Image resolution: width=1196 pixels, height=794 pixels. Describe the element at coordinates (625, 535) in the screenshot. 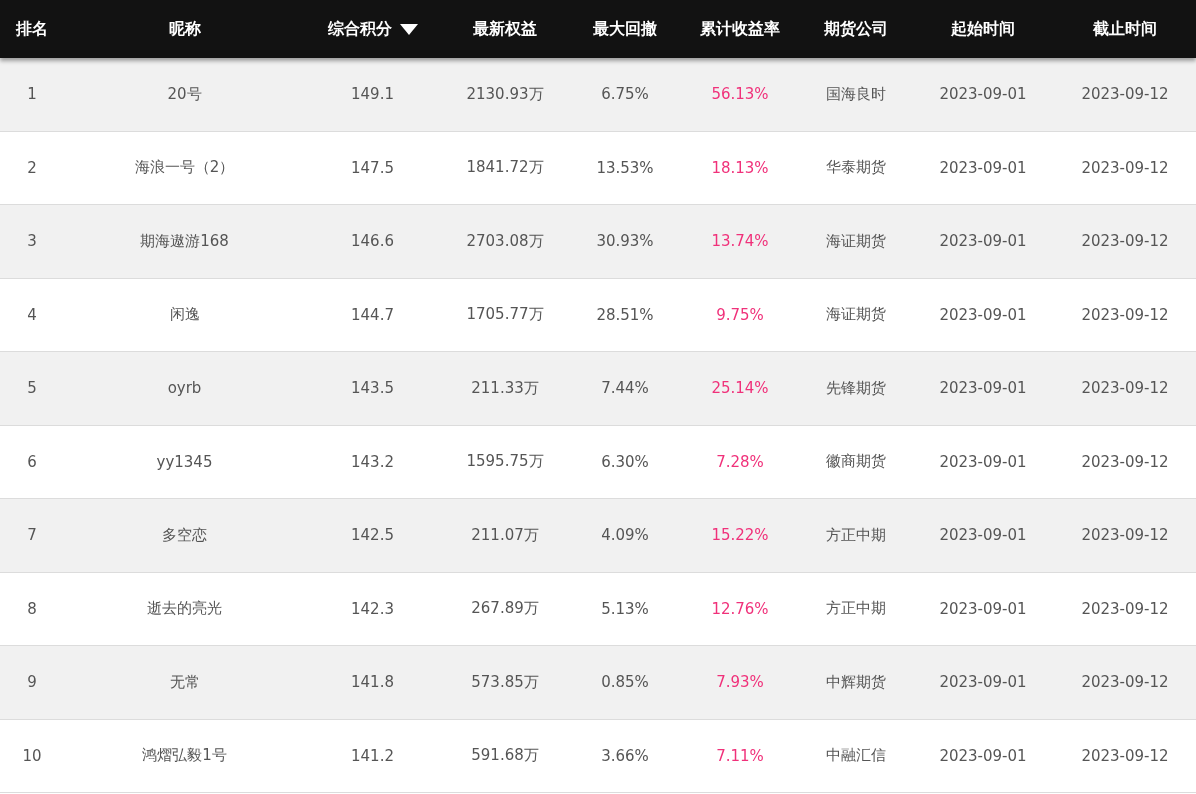

I see `table-cell: 4.09%` at that location.